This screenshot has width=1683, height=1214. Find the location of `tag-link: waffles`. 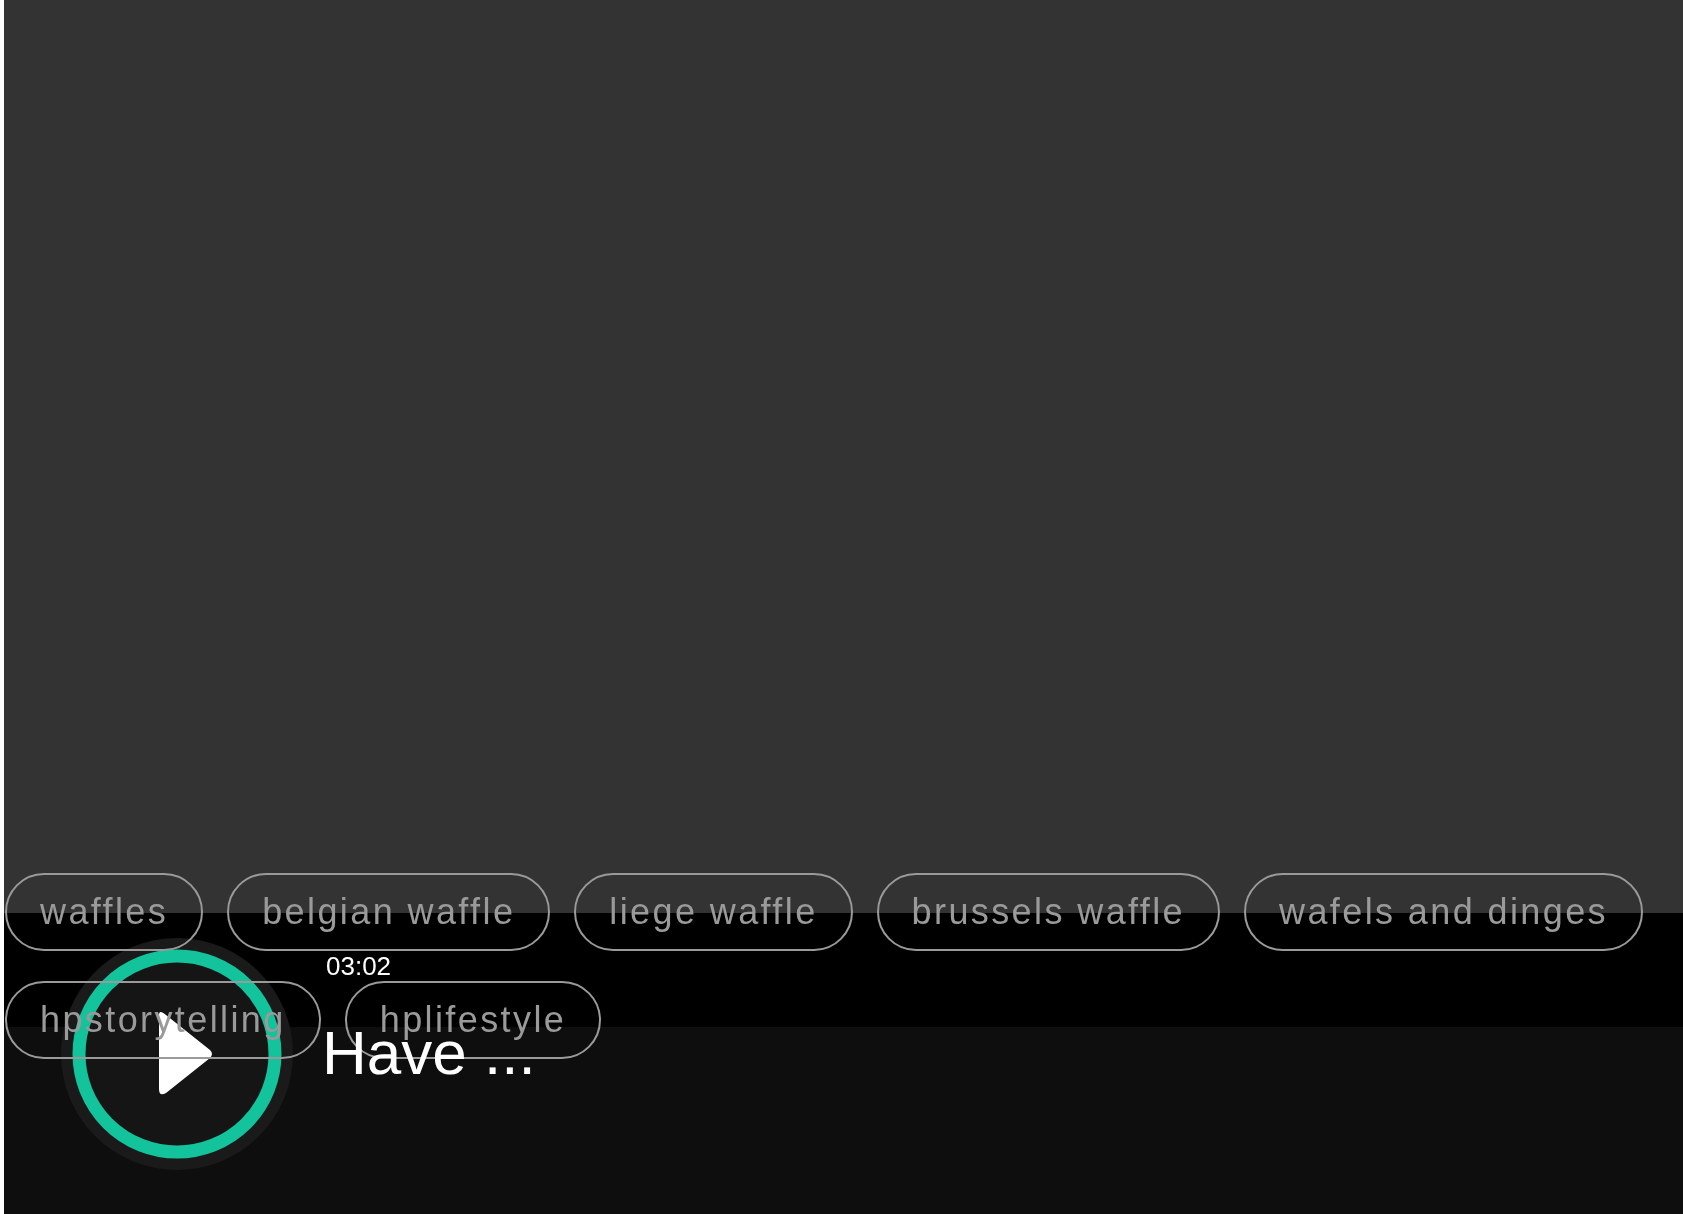

tag-link: waffles is located at coordinates (104, 912).